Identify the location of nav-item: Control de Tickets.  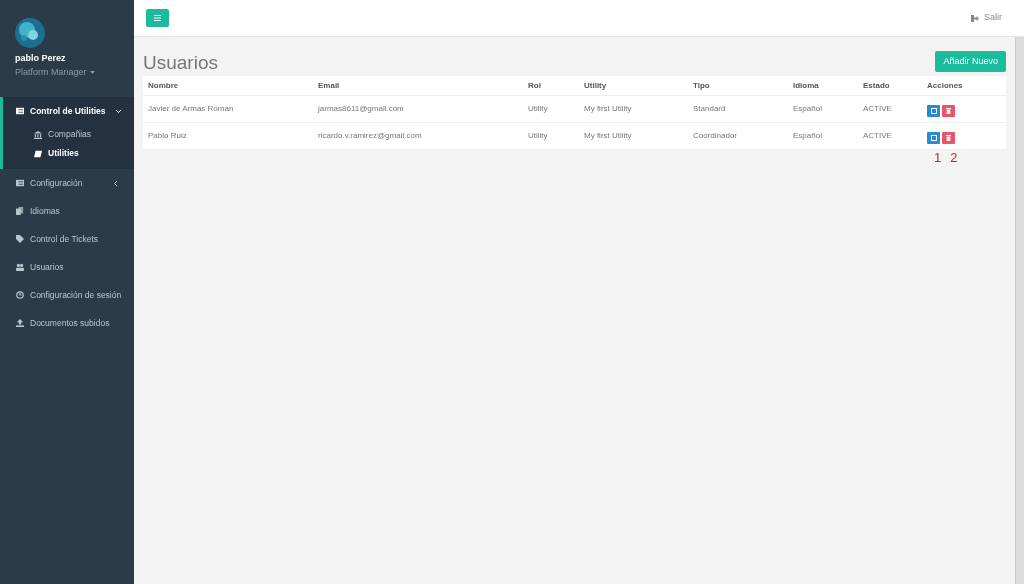
(67, 239).